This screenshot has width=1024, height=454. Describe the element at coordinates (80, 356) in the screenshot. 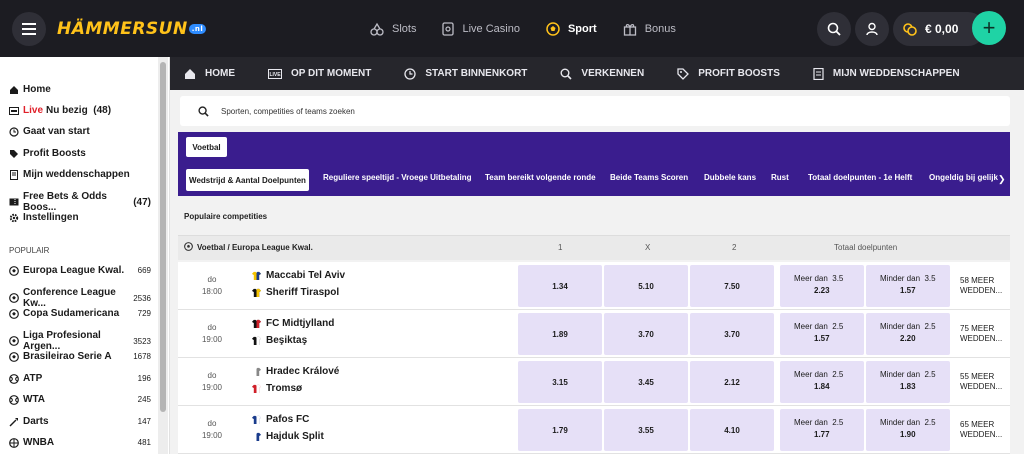

I see `sidebar-popular-item: Brasileirao Serie A 1678` at that location.